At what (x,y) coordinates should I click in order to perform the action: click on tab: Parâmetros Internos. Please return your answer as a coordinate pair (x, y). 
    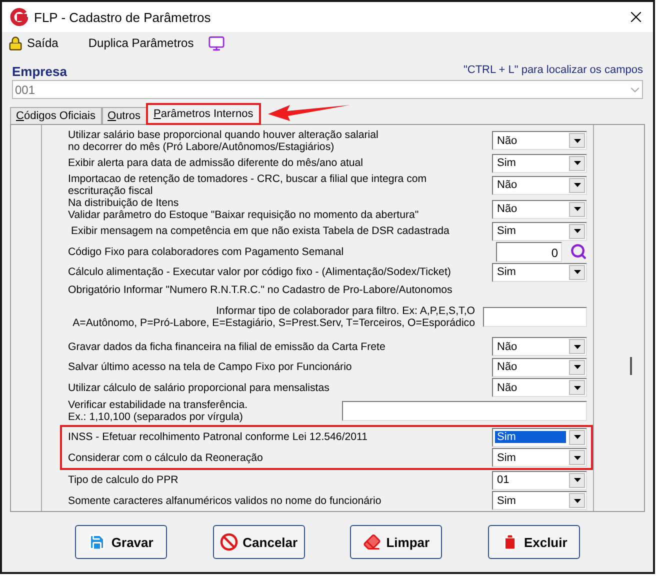
    Looking at the image, I should click on (203, 114).